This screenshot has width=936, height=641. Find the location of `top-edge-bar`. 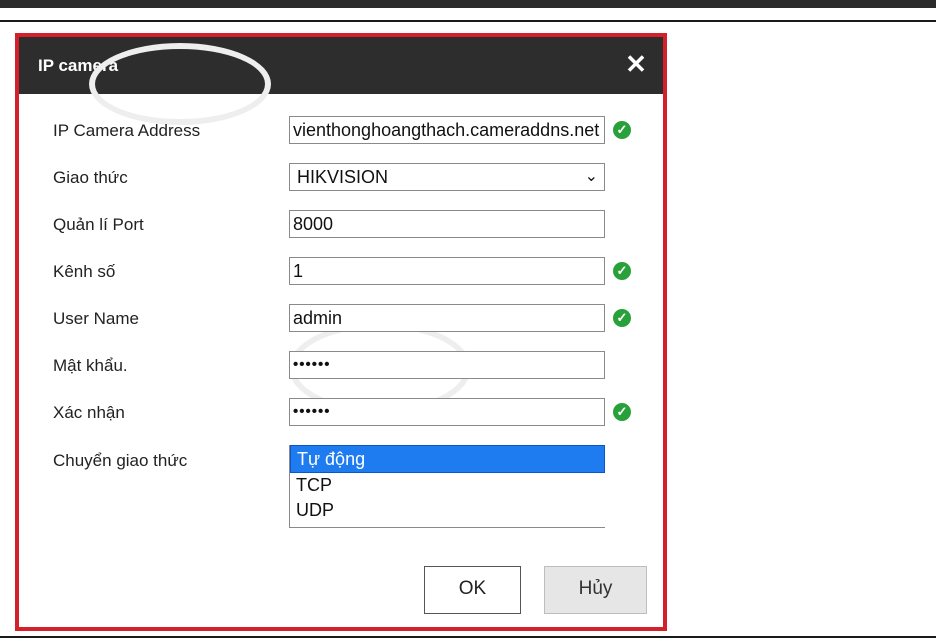

top-edge-bar is located at coordinates (468, 4).